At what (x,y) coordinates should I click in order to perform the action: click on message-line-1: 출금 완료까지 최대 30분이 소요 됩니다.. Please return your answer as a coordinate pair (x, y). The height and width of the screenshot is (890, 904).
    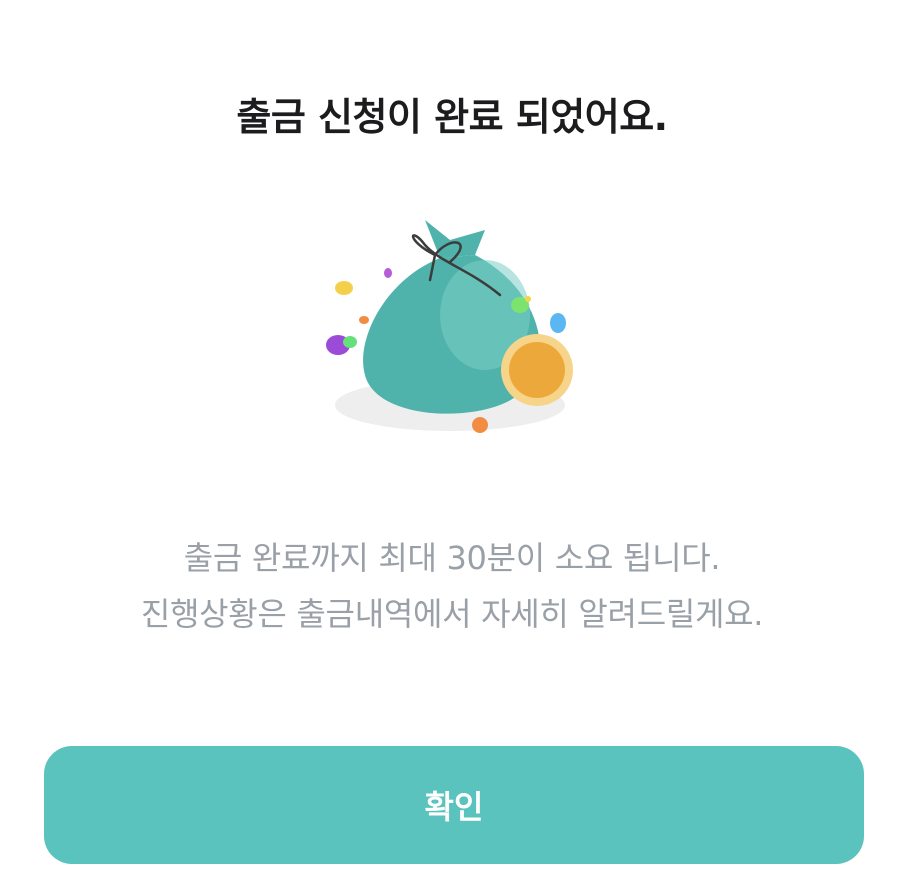
    Looking at the image, I should click on (452, 558).